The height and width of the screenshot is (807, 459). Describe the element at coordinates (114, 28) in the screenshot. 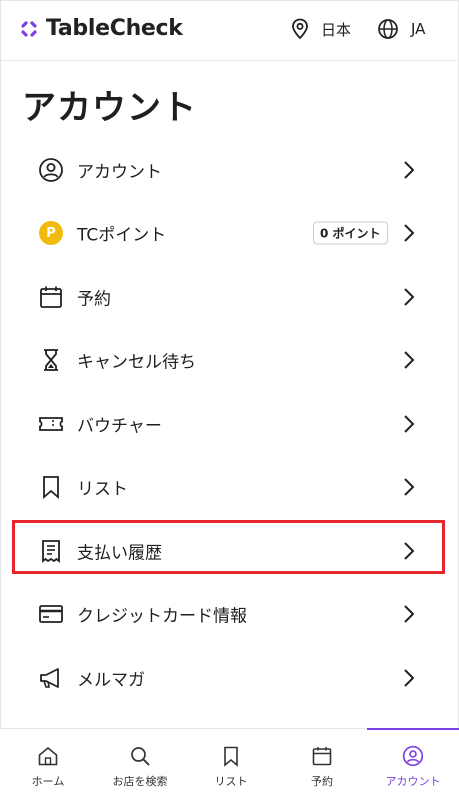

I see `brand-name: TableCheck` at that location.